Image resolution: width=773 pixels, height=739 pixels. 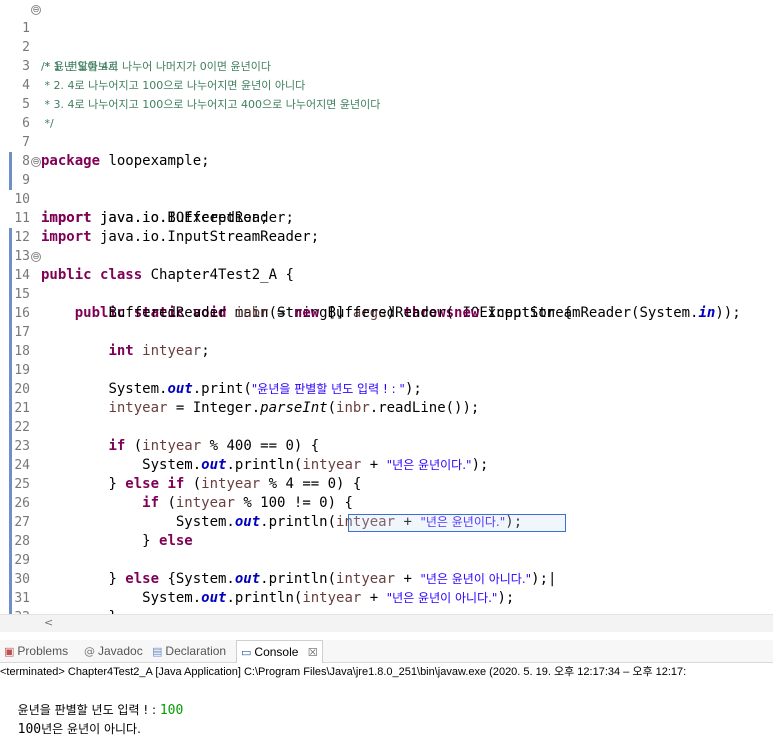 What do you see at coordinates (386, 592) in the screenshot?
I see `code-line: 31 }` at bounding box center [386, 592].